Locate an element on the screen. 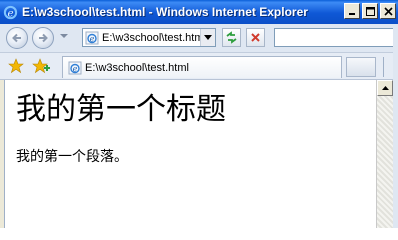 This screenshot has width=398, height=240. back-button is located at coordinates (17, 38).